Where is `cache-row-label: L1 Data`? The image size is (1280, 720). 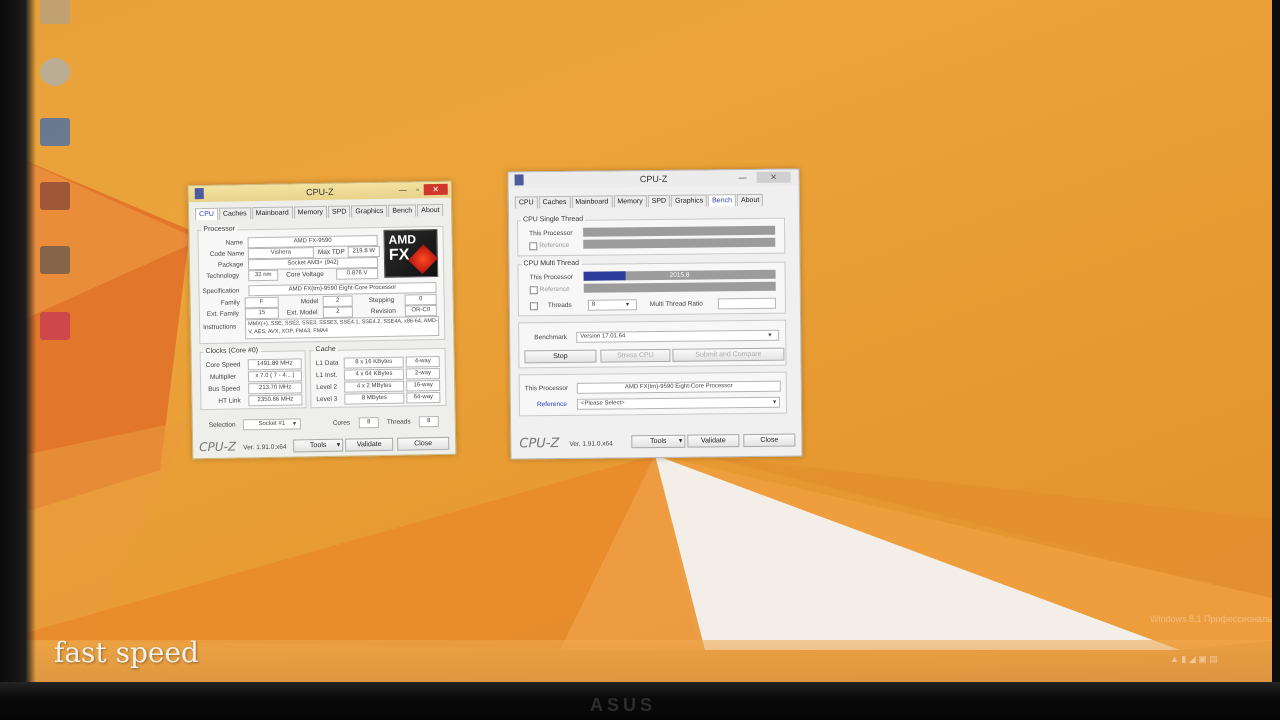
cache-row-label: L1 Data is located at coordinates (327, 363).